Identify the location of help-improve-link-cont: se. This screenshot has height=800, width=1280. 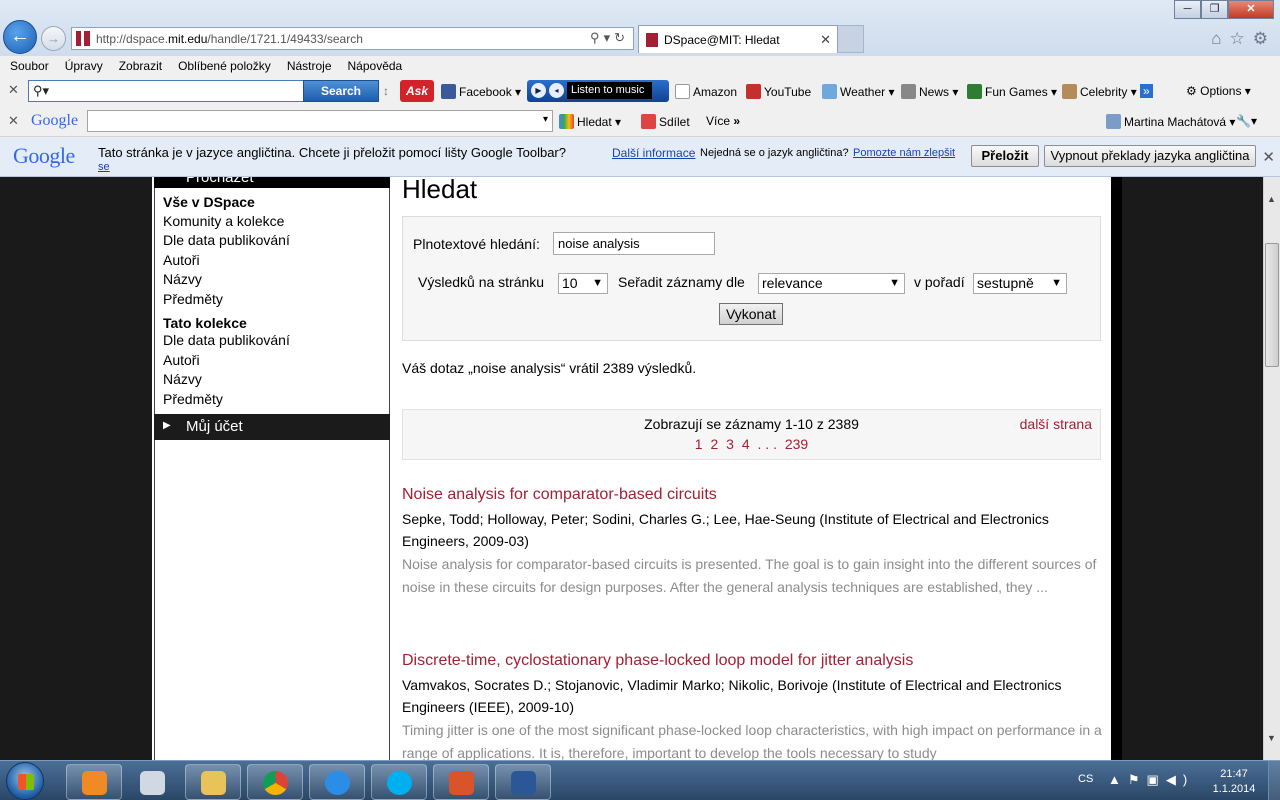
(104, 167).